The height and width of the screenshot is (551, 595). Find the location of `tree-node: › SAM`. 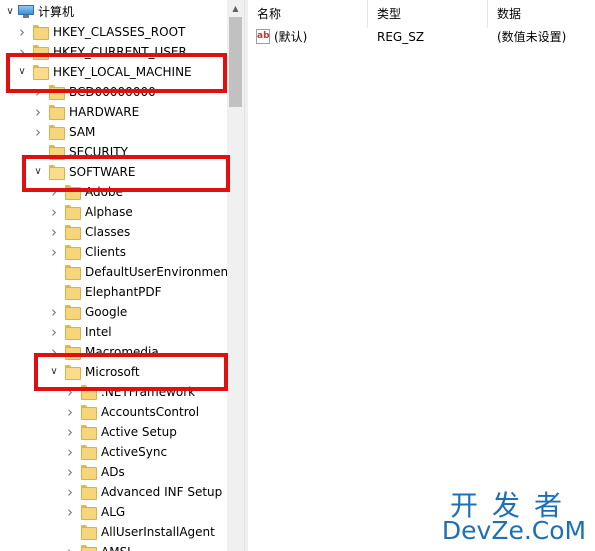

tree-node: › SAM is located at coordinates (113, 132).